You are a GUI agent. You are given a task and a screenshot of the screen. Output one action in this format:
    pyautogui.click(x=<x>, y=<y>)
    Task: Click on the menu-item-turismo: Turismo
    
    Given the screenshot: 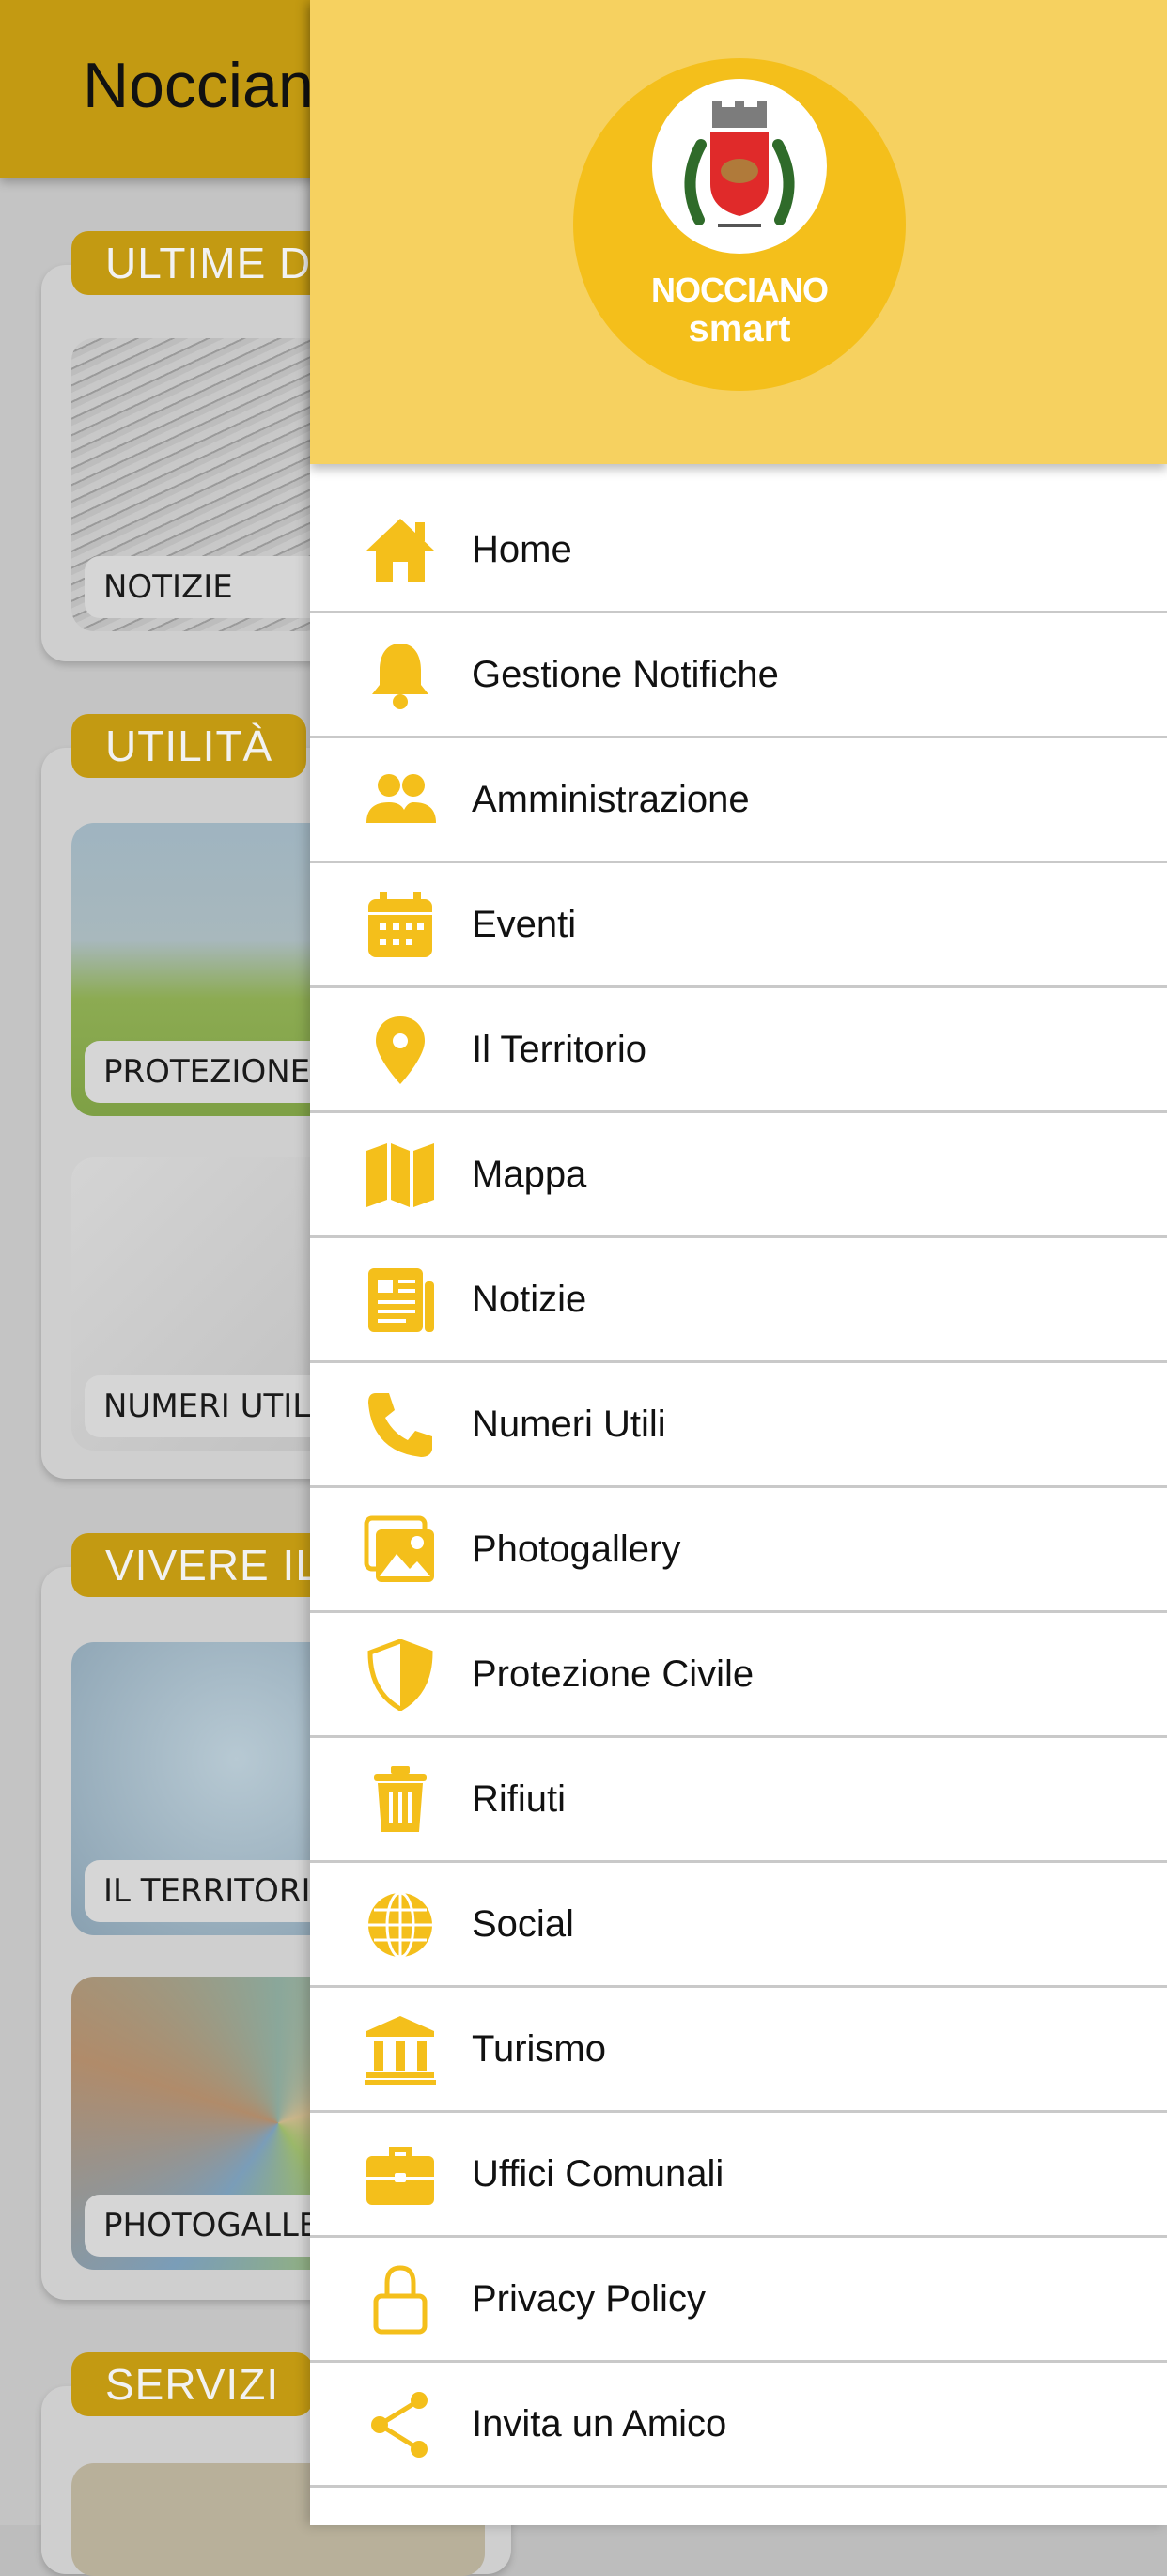 What is the action you would take?
    pyautogui.click(x=738, y=2050)
    